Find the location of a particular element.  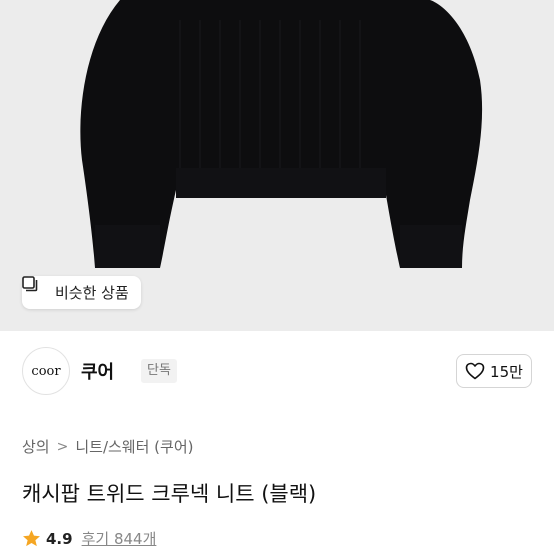

brand-logo-text: coor is located at coordinates (46, 371).